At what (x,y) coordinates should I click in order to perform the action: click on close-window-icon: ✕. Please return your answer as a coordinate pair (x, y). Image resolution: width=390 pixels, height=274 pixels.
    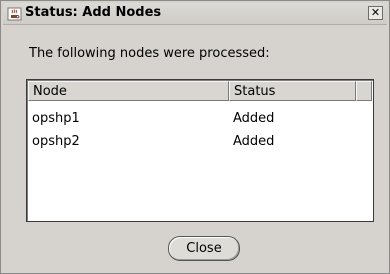
    Looking at the image, I should click on (375, 13).